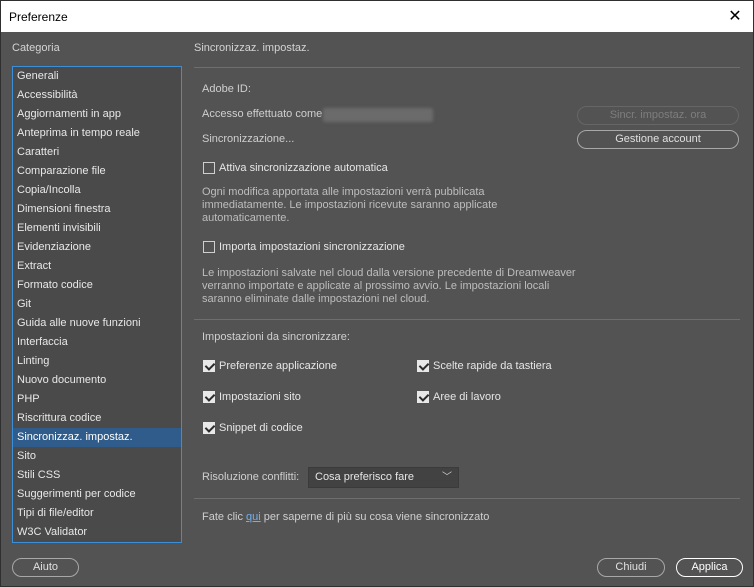 The width and height of the screenshot is (754, 587). I want to click on conflict-resolution-value: Cosa preferisco fare, so click(365, 477).